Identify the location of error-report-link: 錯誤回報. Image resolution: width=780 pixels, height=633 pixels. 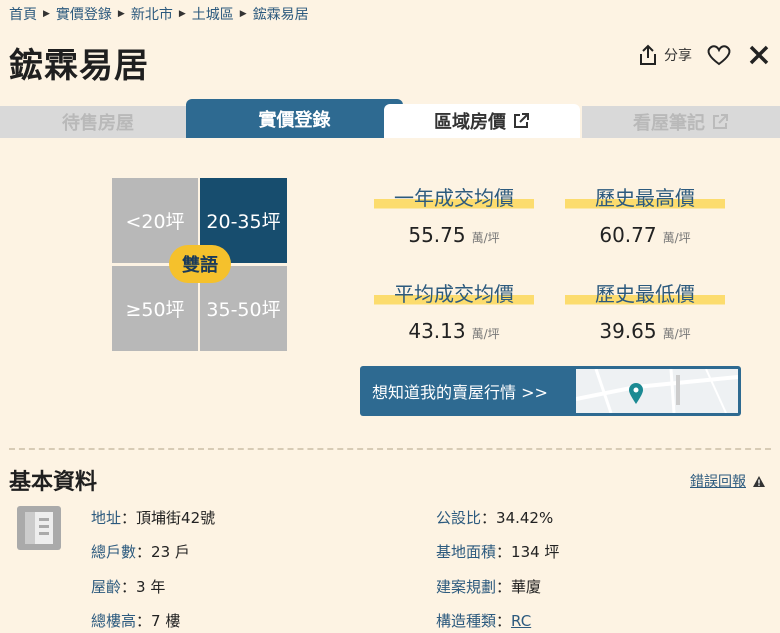
(728, 481).